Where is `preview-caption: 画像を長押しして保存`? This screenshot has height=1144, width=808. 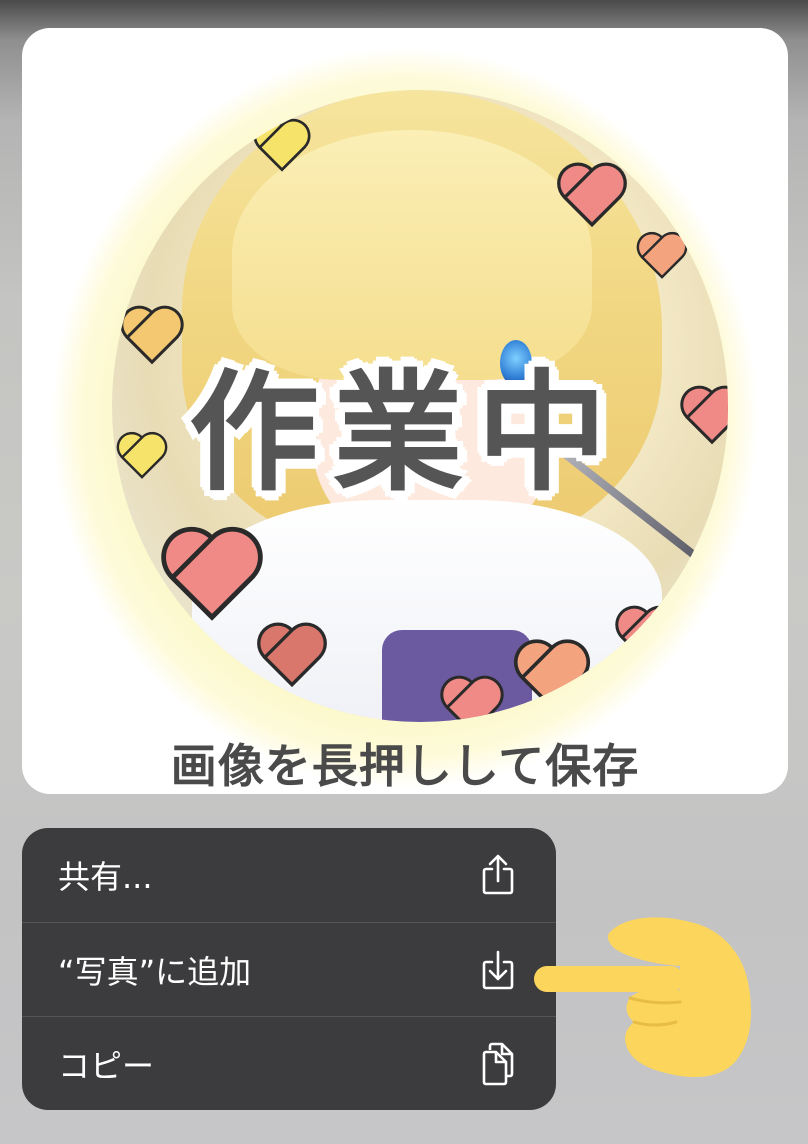
preview-caption: 画像を長押しして保存 is located at coordinates (405, 766).